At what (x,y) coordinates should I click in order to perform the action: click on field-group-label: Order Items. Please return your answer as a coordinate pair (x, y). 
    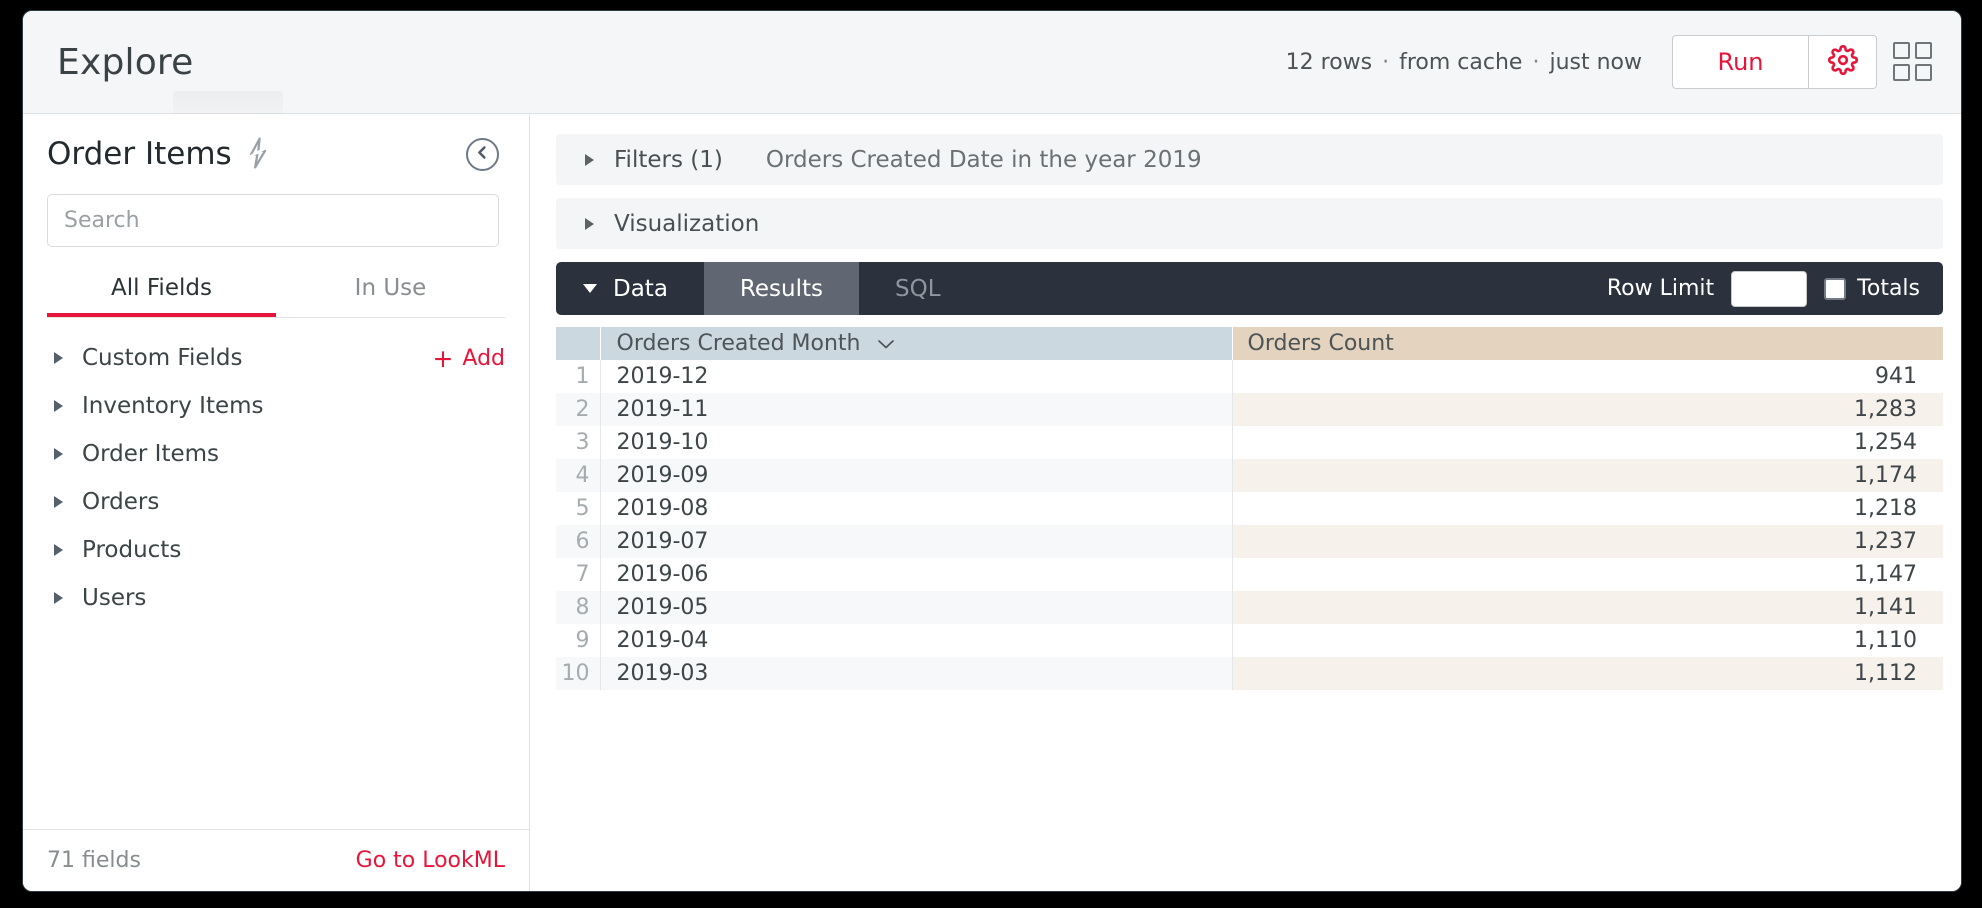
    Looking at the image, I should click on (151, 454).